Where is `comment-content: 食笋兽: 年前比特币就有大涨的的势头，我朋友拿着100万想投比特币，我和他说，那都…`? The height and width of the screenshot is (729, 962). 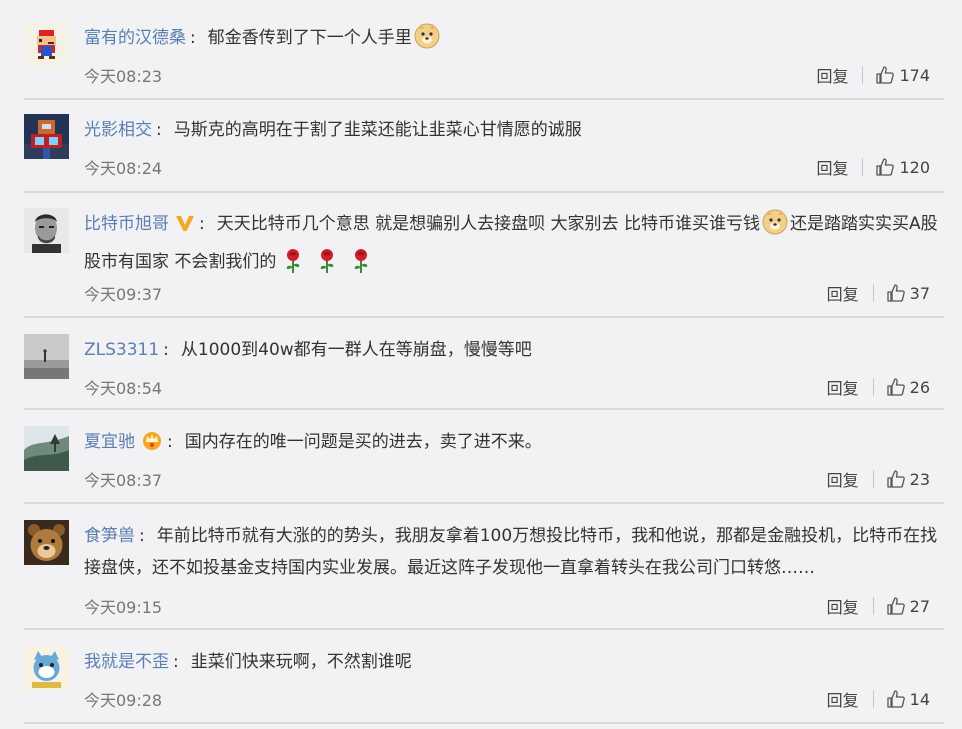
comment-content: 食笋兽: 年前比特币就有大涨的的势头，我朋友拿着100万想投比特币，我和他说，那都… is located at coordinates (511, 552).